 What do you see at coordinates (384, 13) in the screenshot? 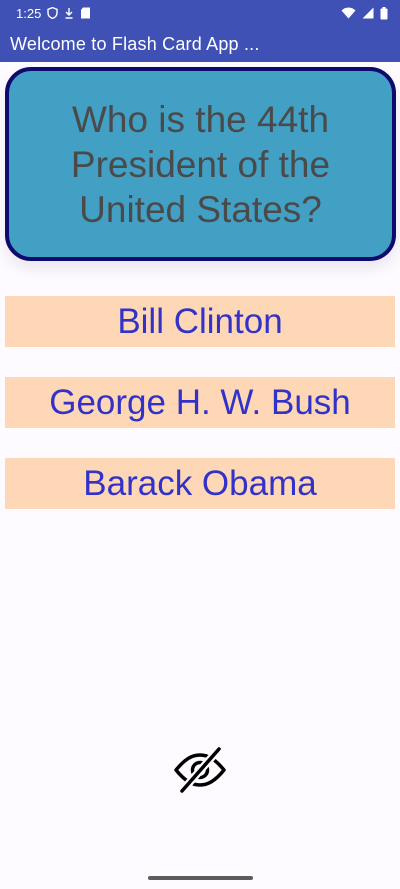
I see `battery-icon` at bounding box center [384, 13].